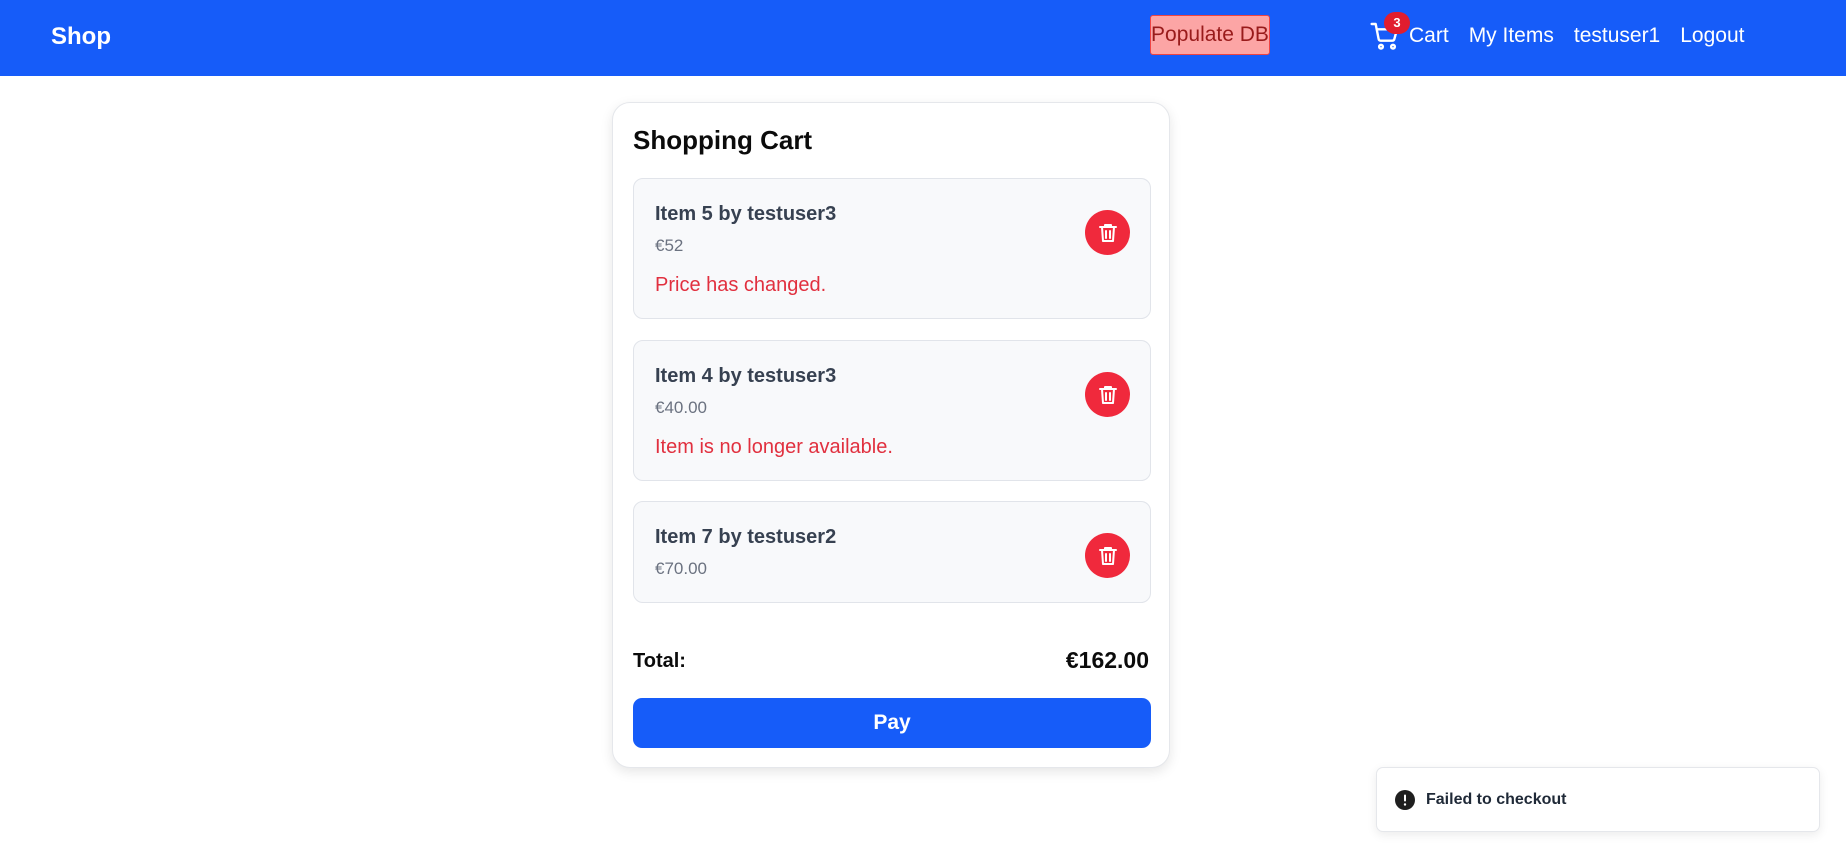  What do you see at coordinates (1617, 36) in the screenshot?
I see `username-link: testuser1` at bounding box center [1617, 36].